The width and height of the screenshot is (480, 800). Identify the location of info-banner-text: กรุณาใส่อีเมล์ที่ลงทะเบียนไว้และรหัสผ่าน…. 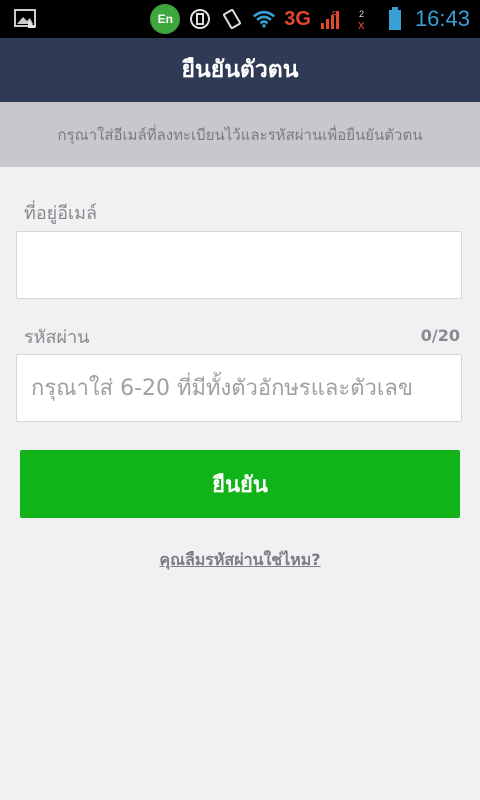
(240, 134).